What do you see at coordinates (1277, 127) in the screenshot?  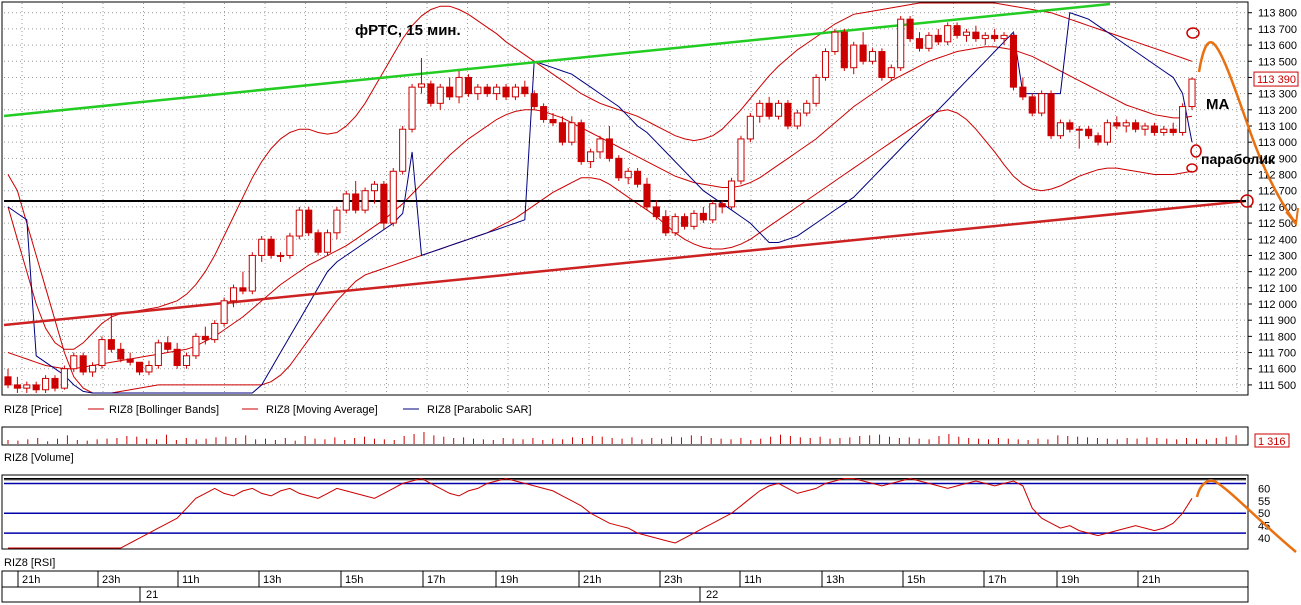 I see `price-tick-label: 113 100` at bounding box center [1277, 127].